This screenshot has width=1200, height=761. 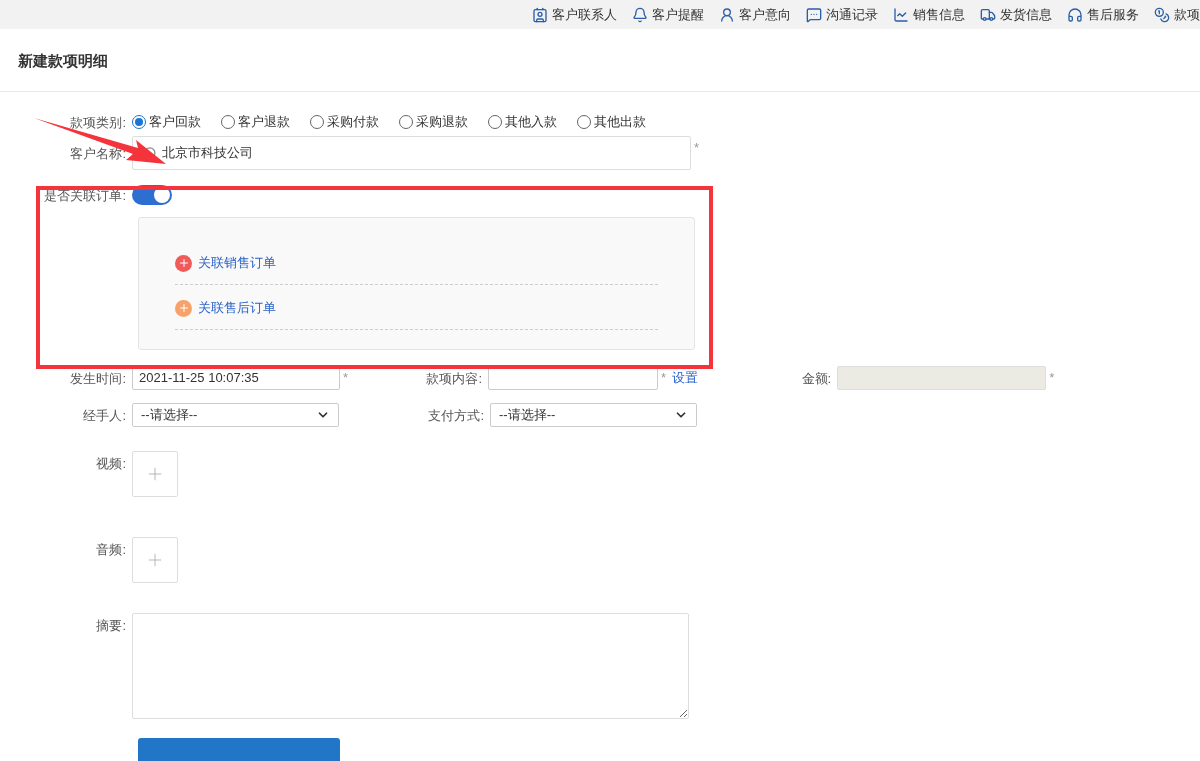 What do you see at coordinates (522, 122) in the screenshot?
I see `radio-option: 其他入款` at bounding box center [522, 122].